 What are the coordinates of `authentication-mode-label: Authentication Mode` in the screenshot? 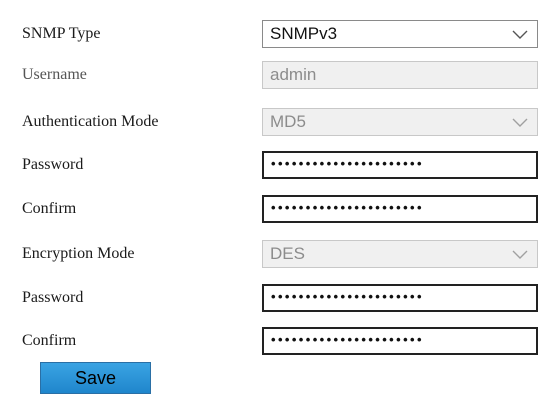 It's located at (90, 121).